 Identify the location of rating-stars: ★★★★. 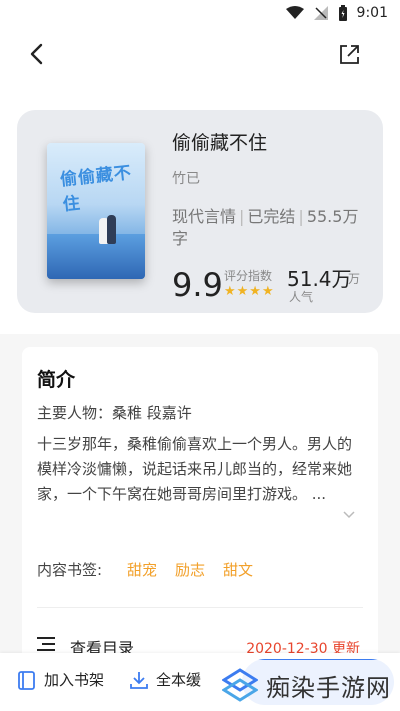
(249, 291).